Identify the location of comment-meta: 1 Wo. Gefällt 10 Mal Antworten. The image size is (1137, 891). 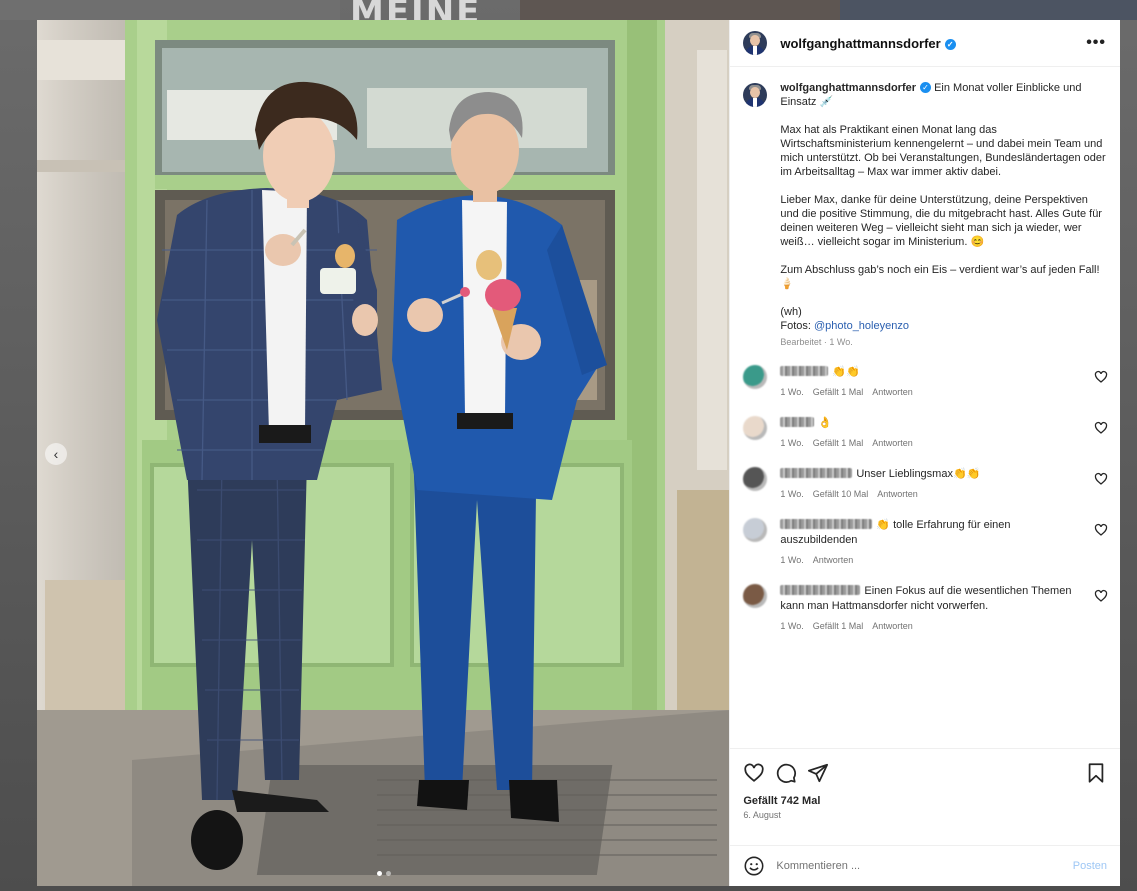
(930, 494).